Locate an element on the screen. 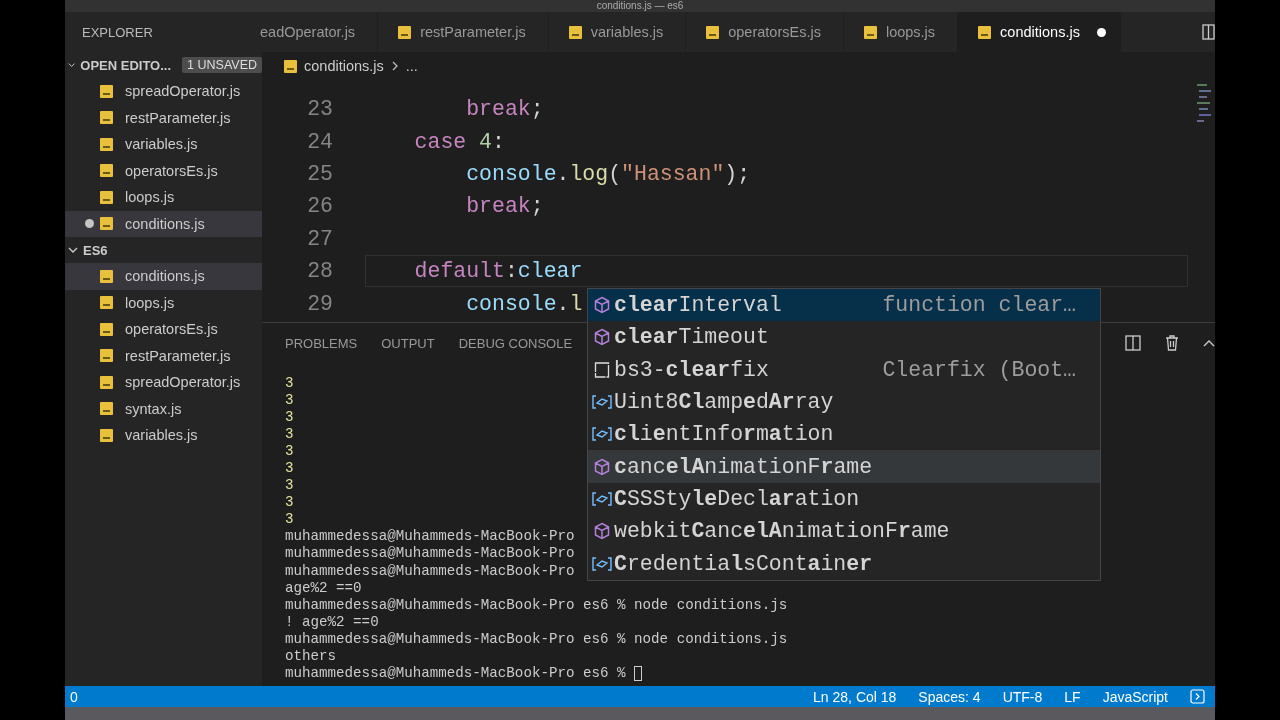 The height and width of the screenshot is (720, 1280). split-editor-icon is located at coordinates (1208, 32).